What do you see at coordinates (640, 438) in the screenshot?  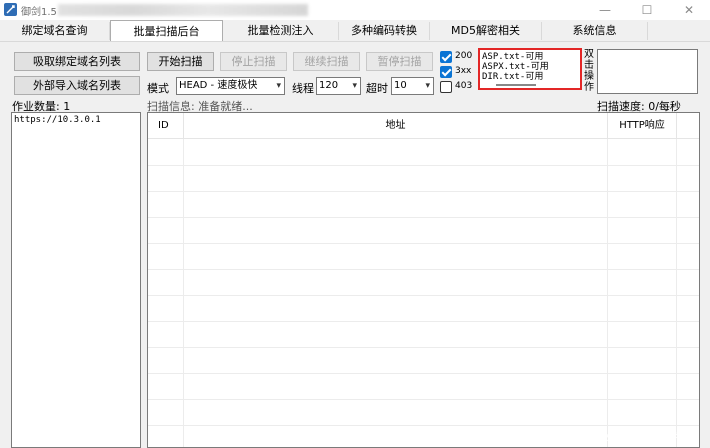 I see `watermark: CSDN @黑客老许` at bounding box center [640, 438].